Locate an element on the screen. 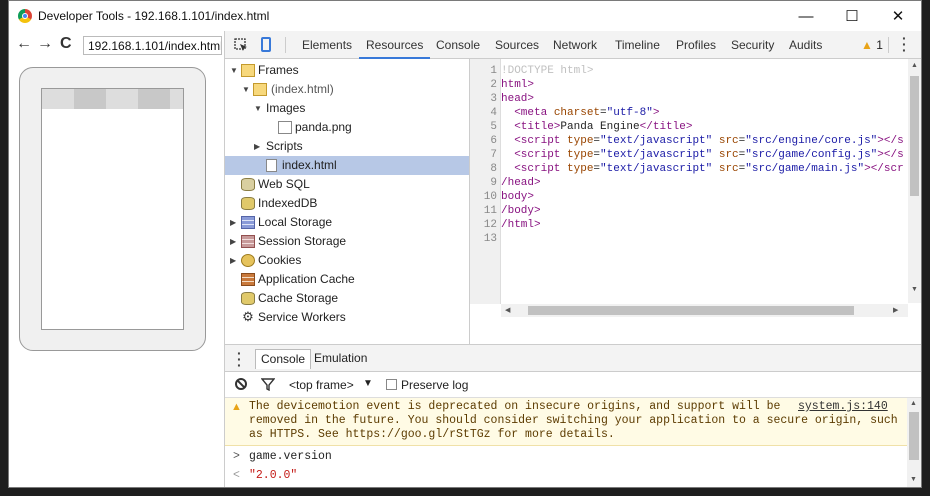 The image size is (930, 496). tab-network: Network is located at coordinates (575, 45).